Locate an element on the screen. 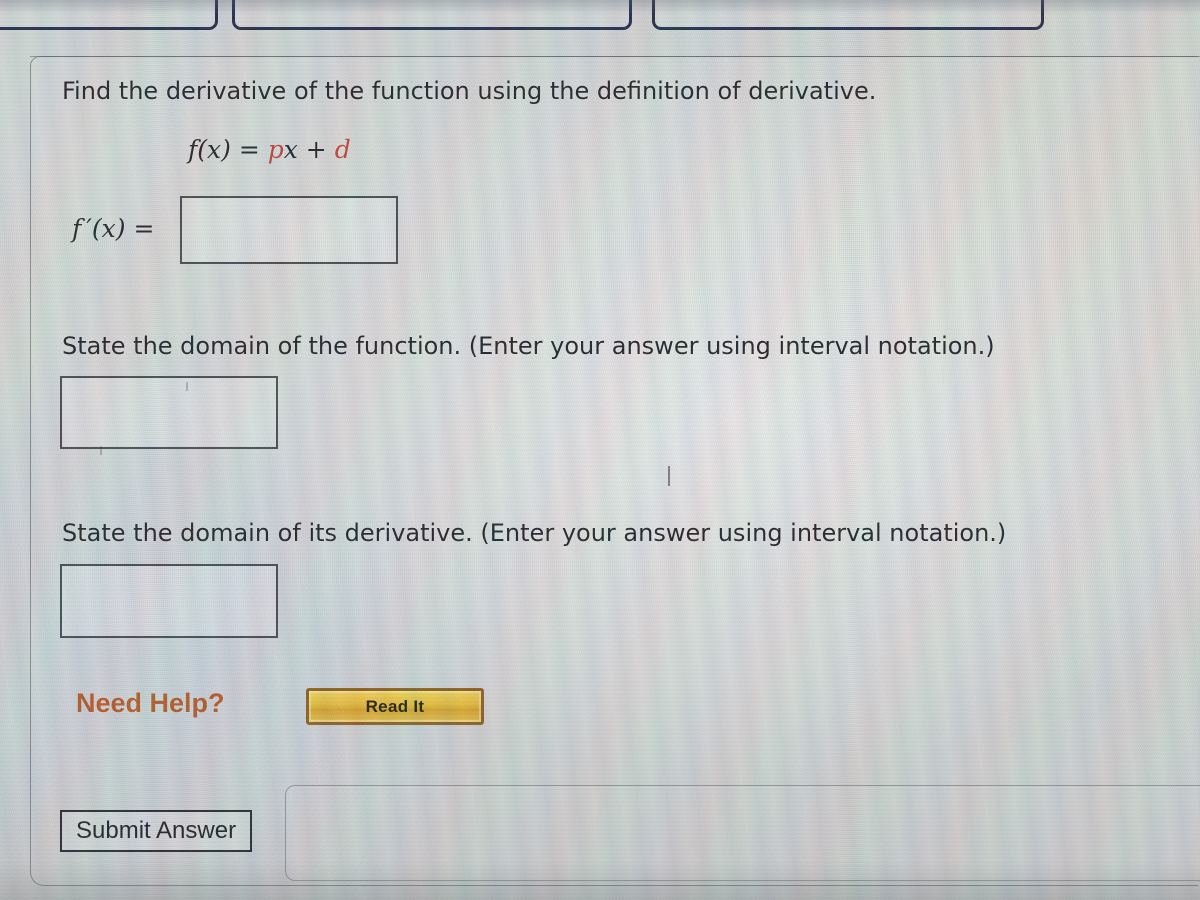  panel-top-divider is located at coordinates (615, 56).